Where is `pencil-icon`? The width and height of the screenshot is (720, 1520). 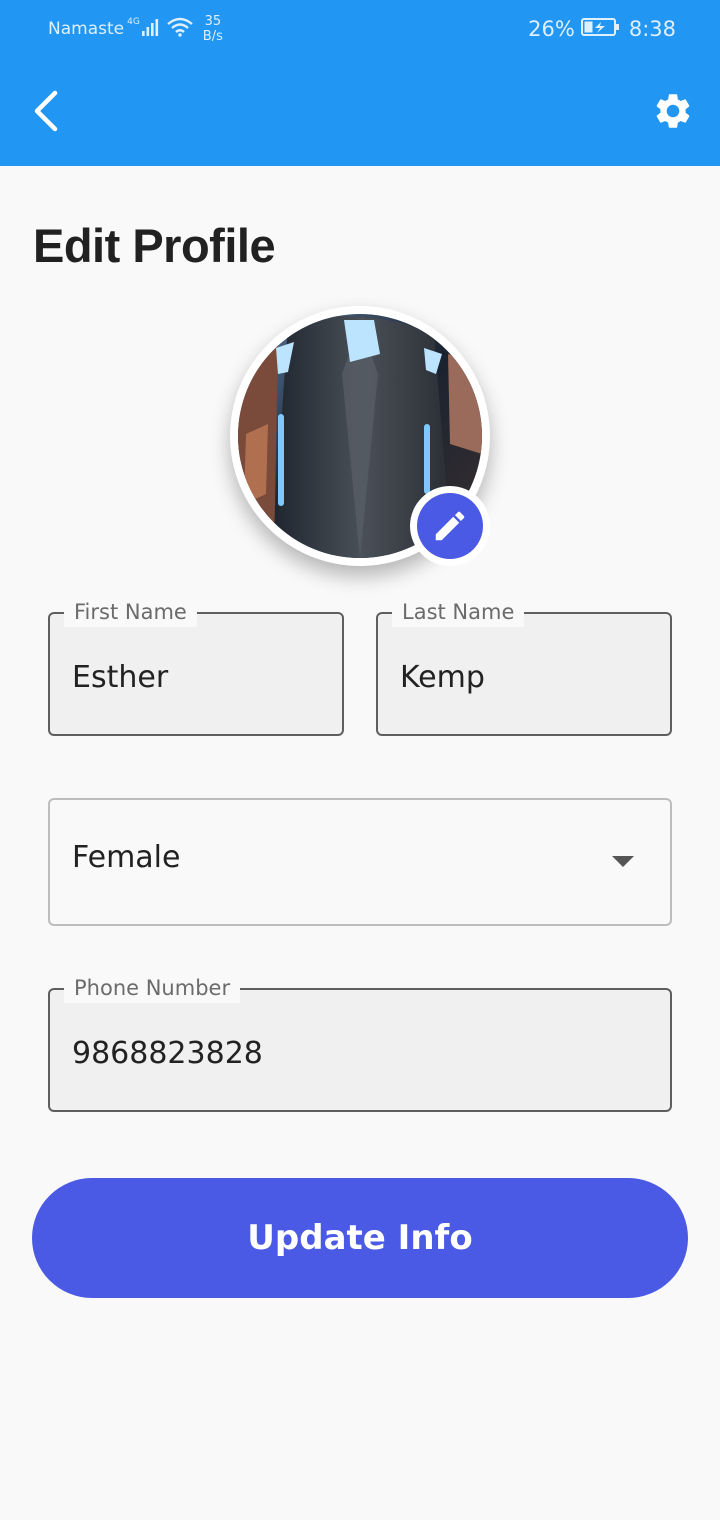 pencil-icon is located at coordinates (450, 526).